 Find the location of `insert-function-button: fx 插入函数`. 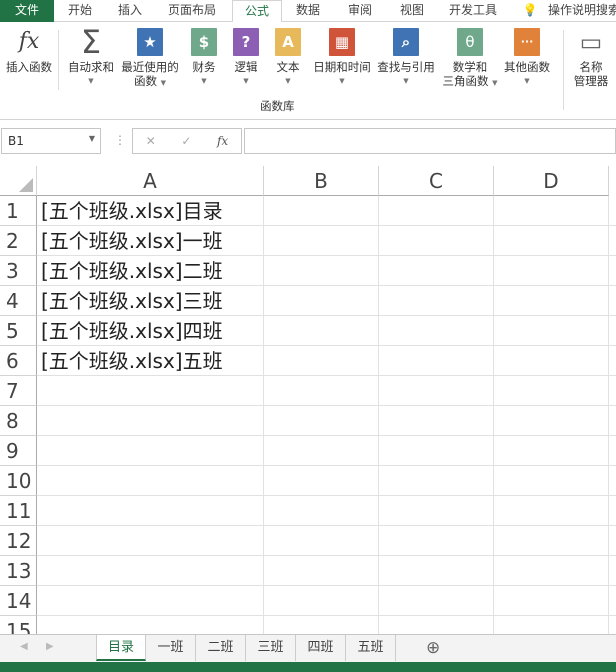

insert-function-button: fx 插入函数 is located at coordinates (29, 51).